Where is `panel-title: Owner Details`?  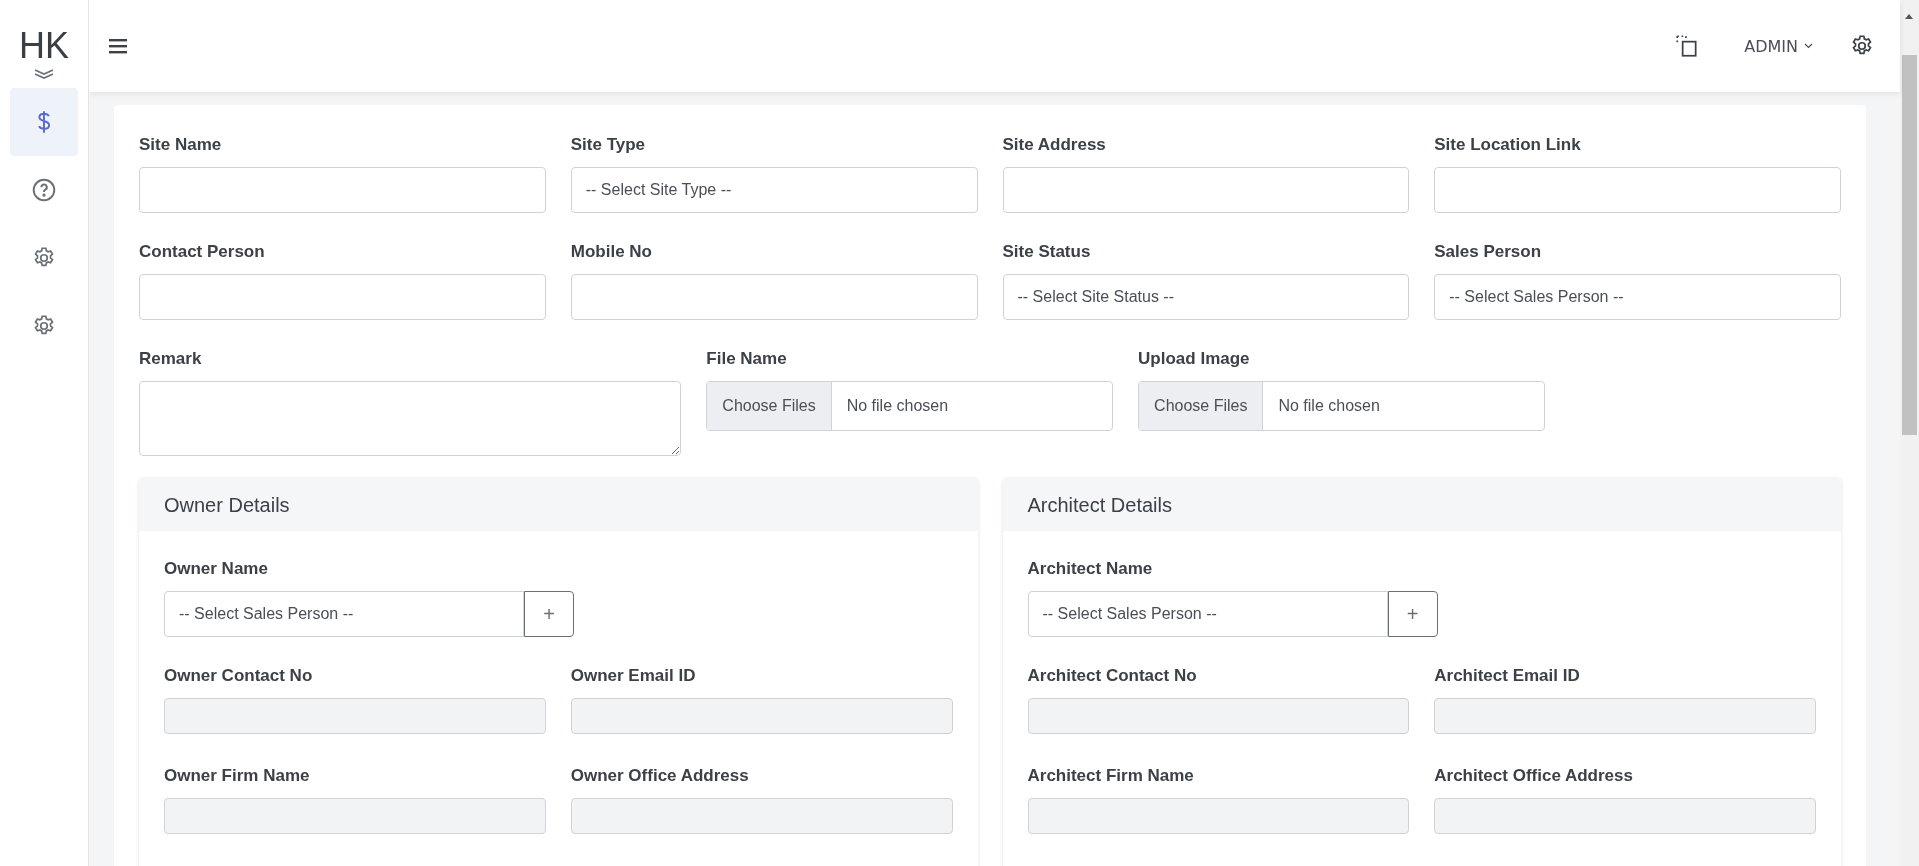
panel-title: Owner Details is located at coordinates (227, 505).